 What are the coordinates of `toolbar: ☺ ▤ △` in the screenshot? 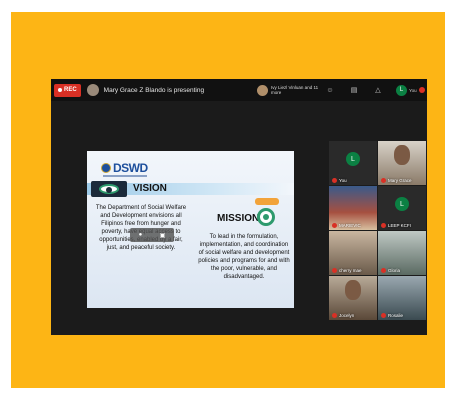 It's located at (354, 90).